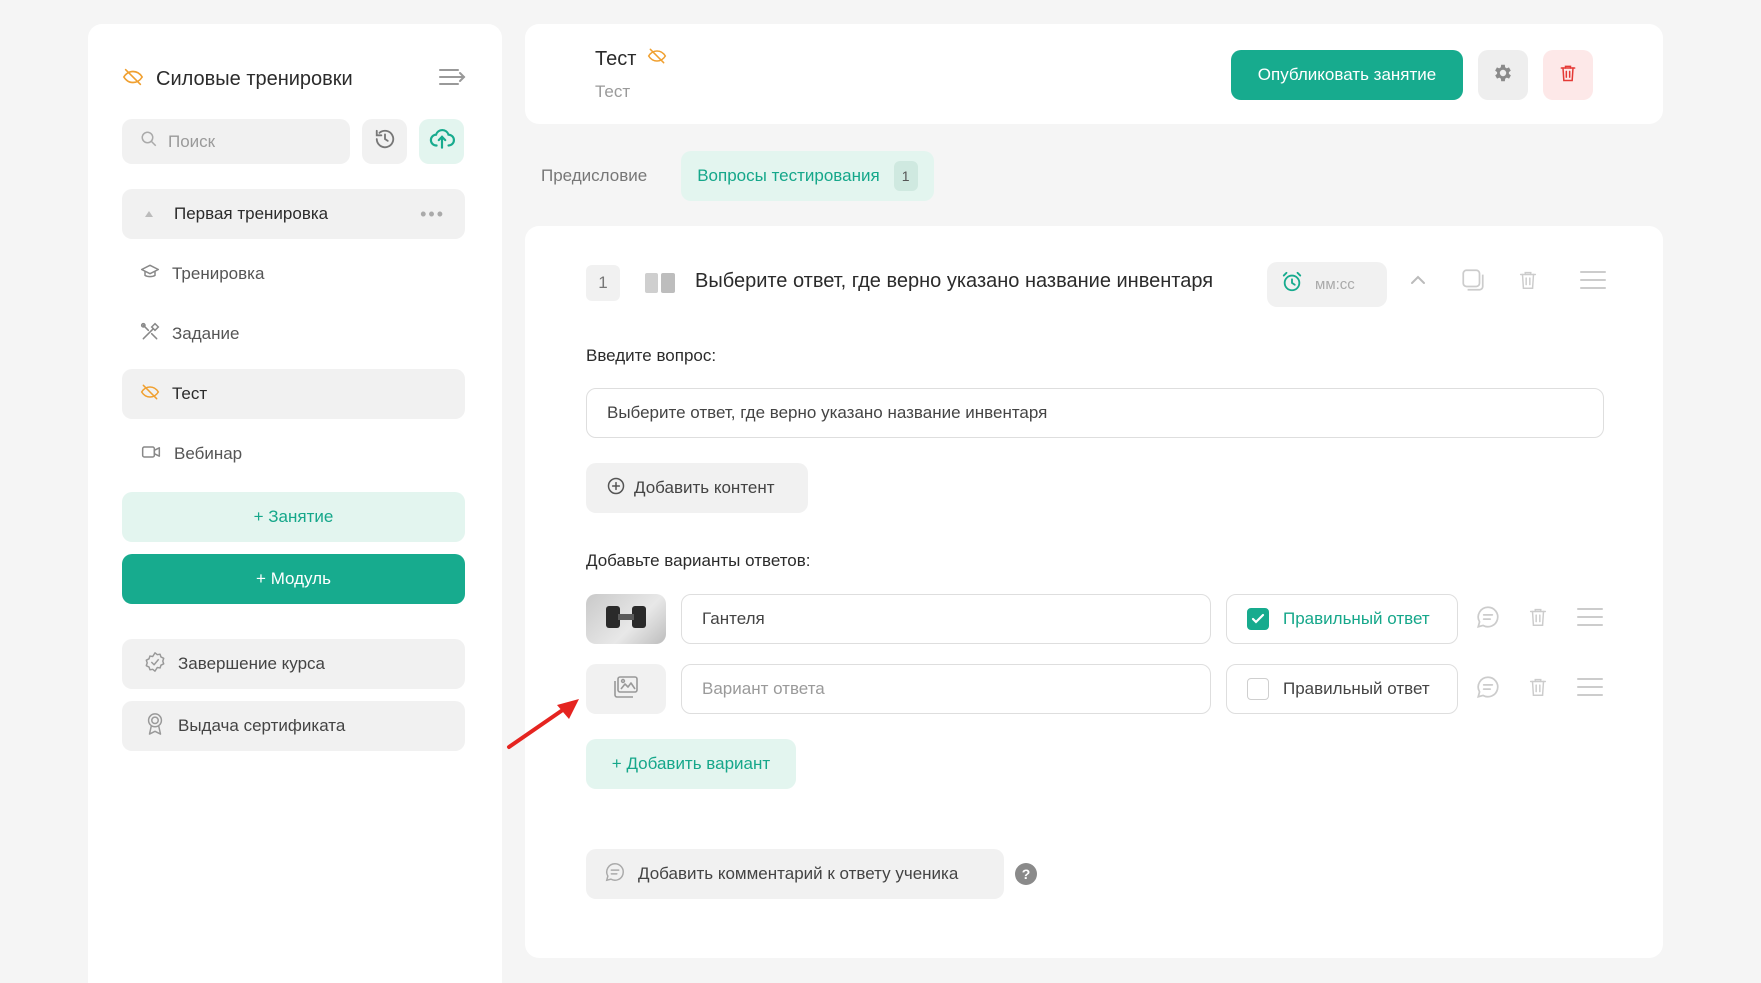 This screenshot has height=983, width=1761. I want to click on tab-preface: Предисловие, so click(594, 176).